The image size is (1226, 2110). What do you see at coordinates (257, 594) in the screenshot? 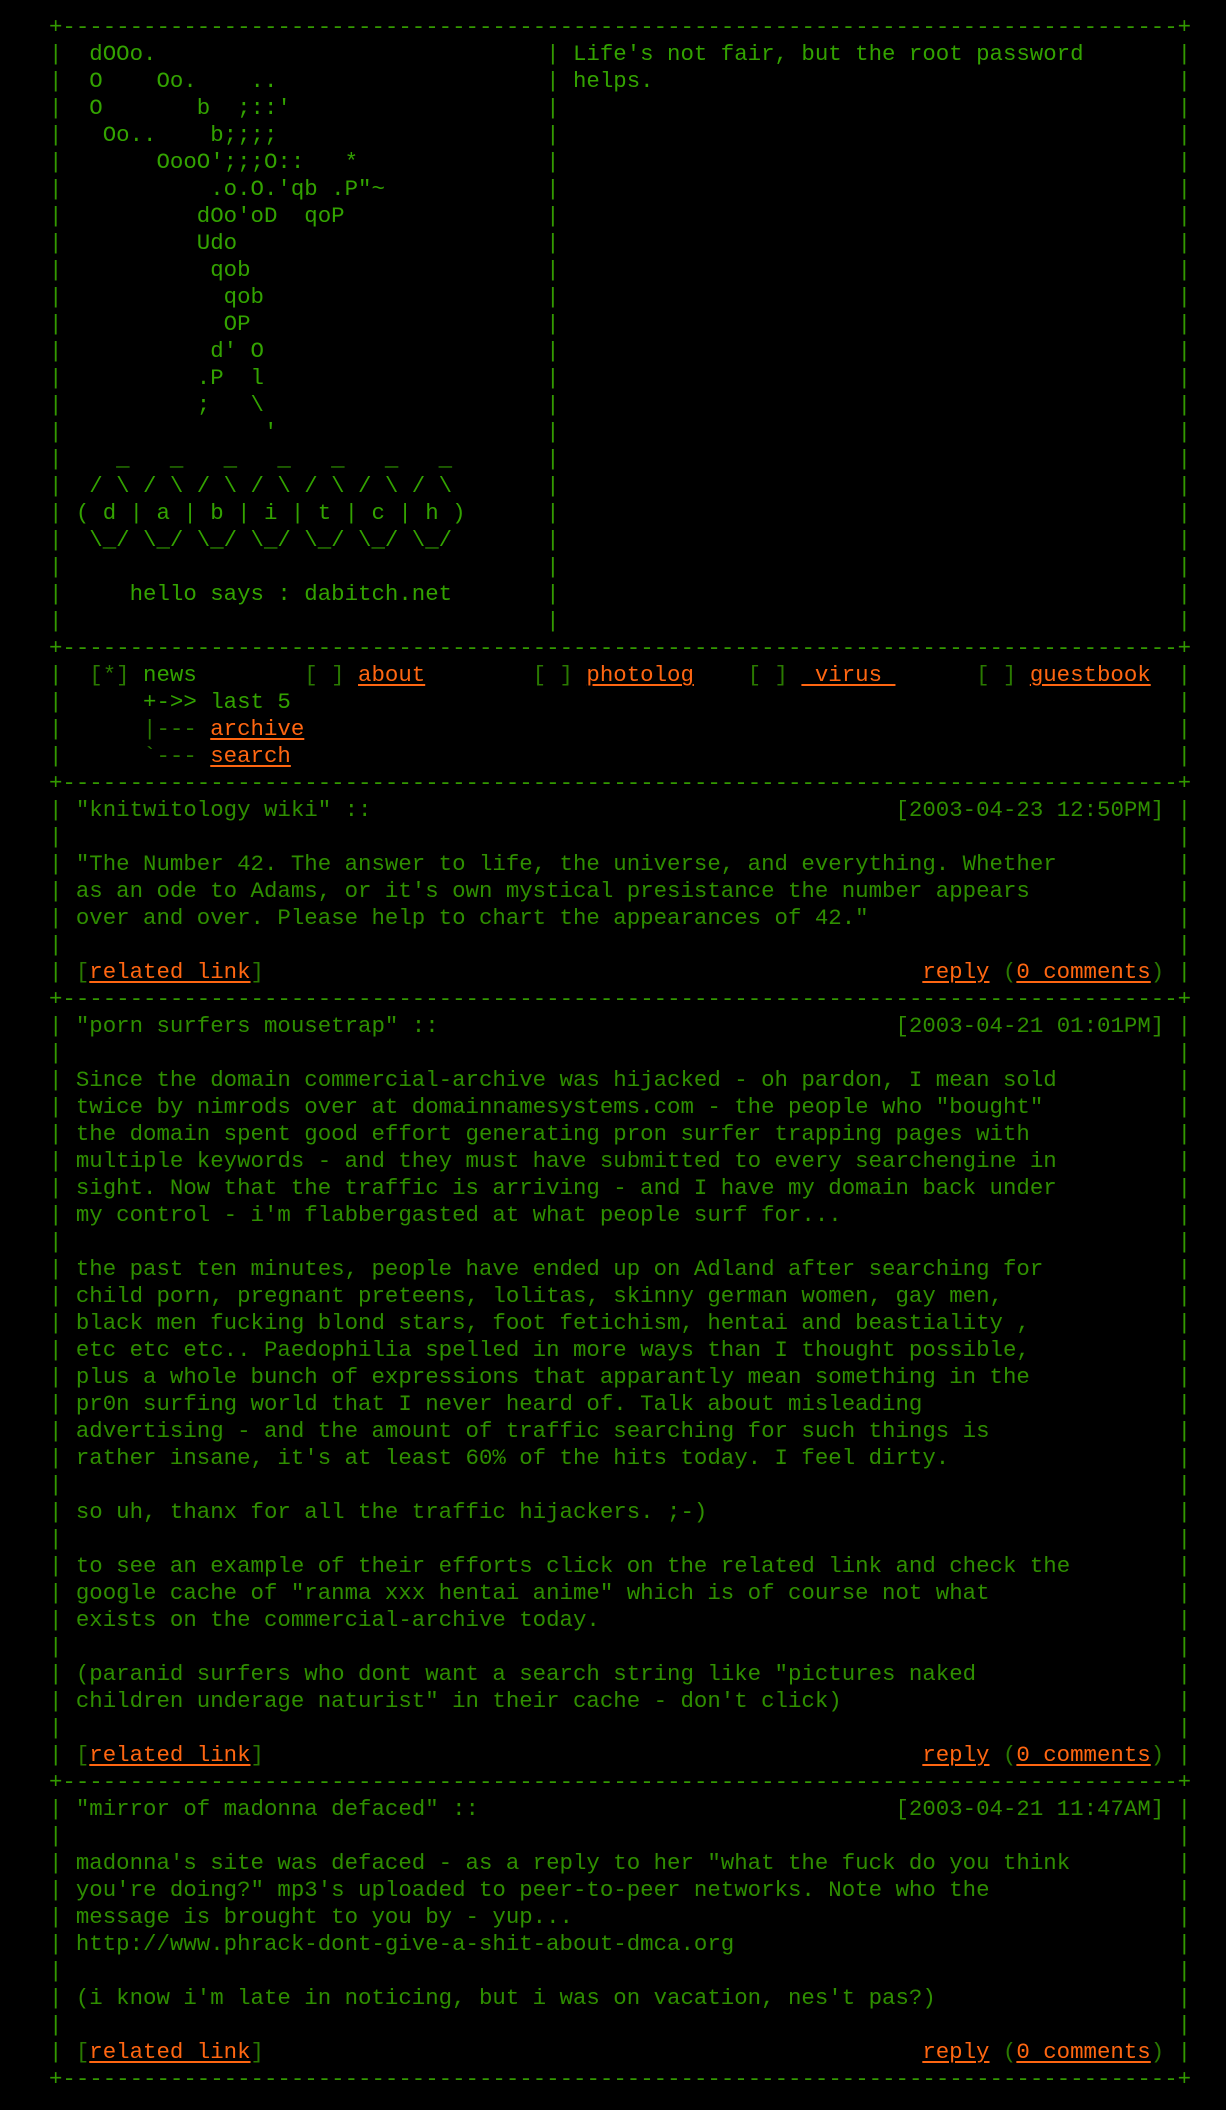
I see `ascii-art-line: hello says : dabitch.net` at bounding box center [257, 594].